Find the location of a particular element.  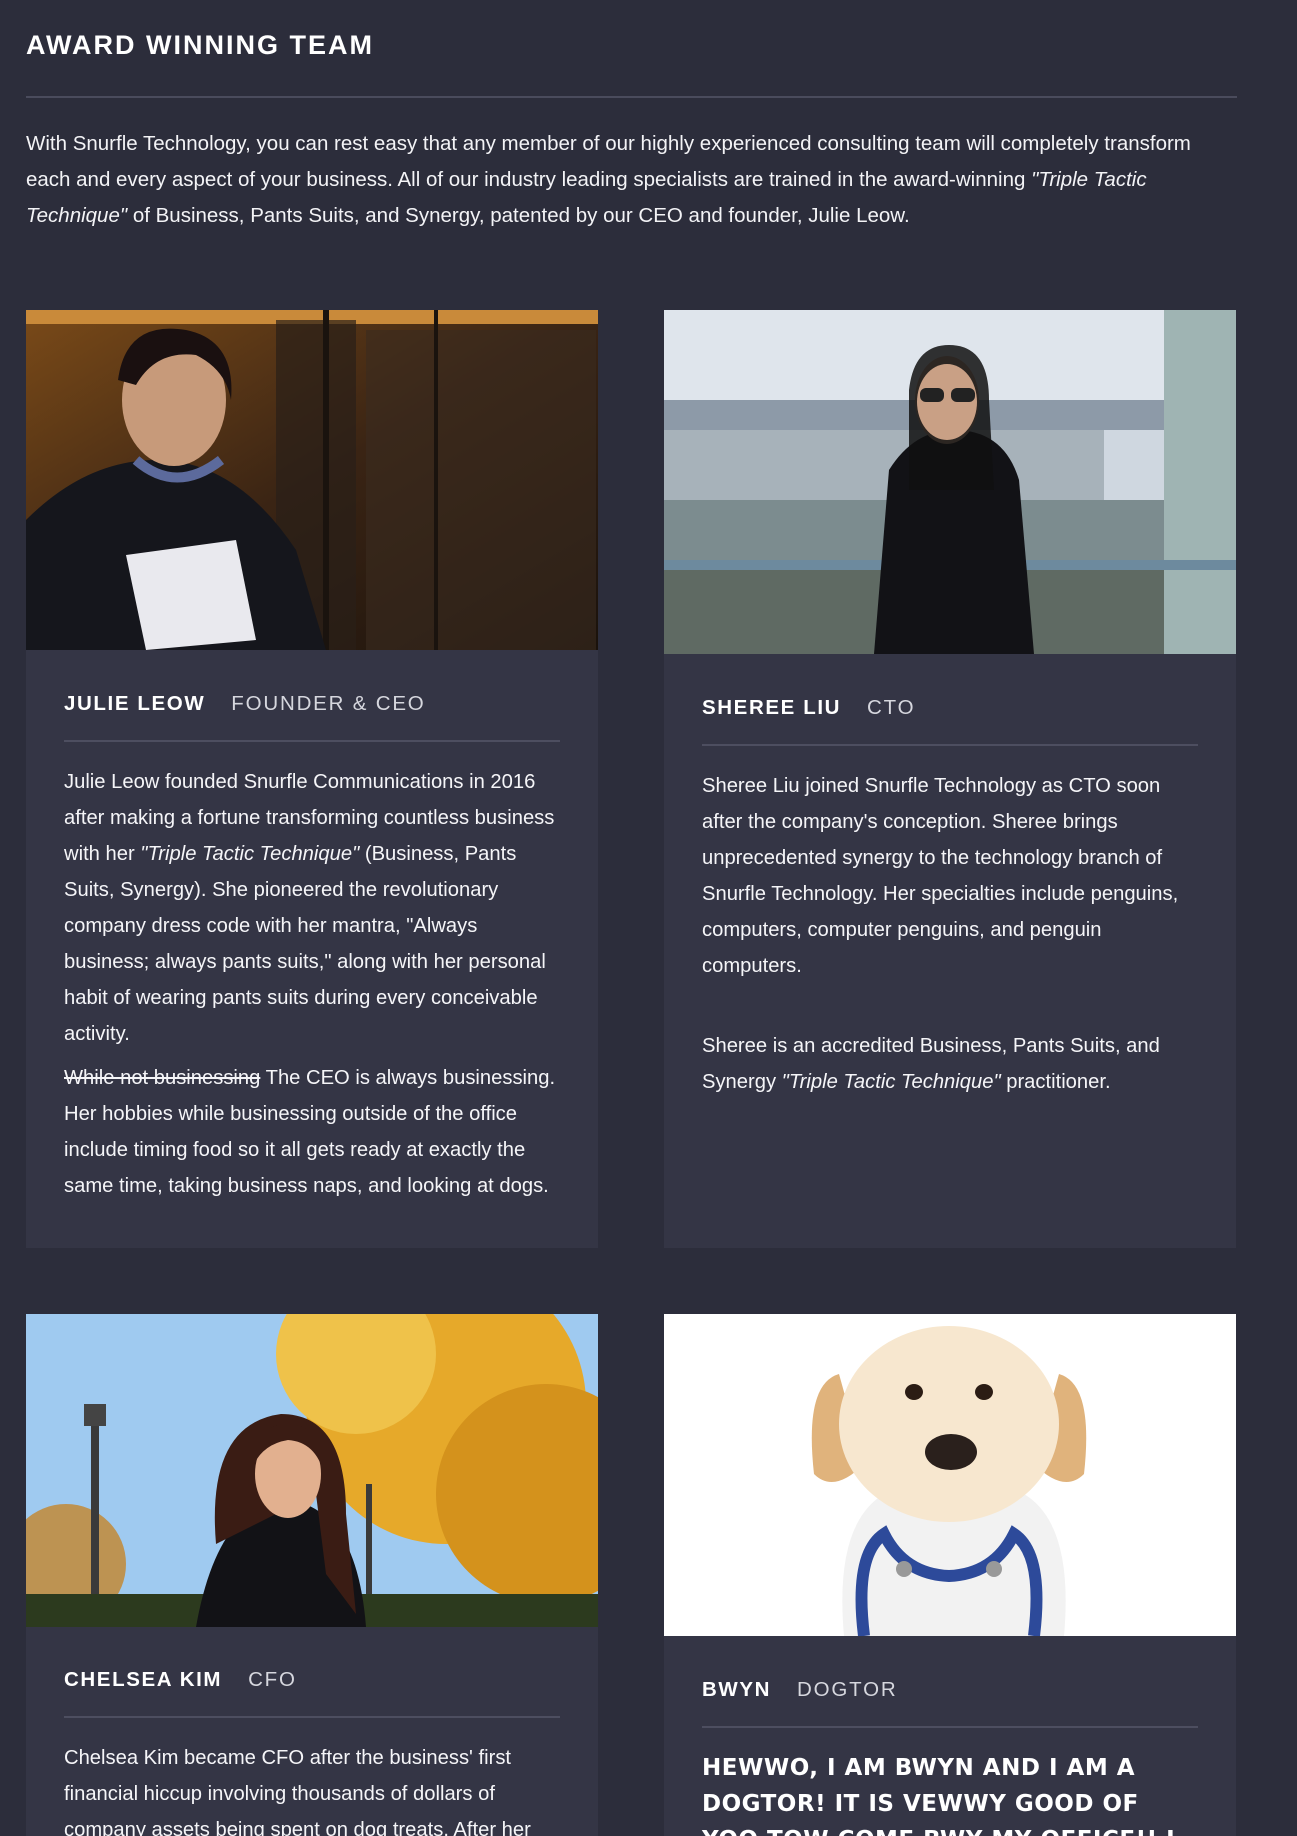

bio-text-end: practitioner. is located at coordinates (1055, 1082).